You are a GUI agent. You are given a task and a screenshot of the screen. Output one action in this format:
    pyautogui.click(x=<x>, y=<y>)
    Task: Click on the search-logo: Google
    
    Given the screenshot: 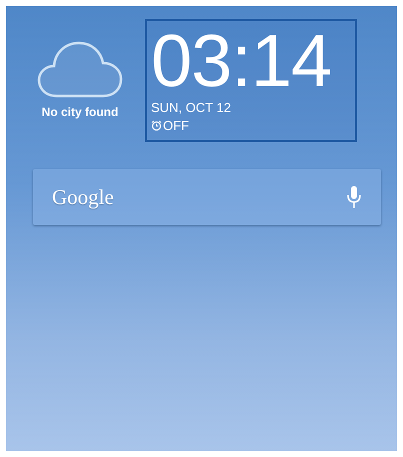 What is the action you would take?
    pyautogui.click(x=83, y=197)
    